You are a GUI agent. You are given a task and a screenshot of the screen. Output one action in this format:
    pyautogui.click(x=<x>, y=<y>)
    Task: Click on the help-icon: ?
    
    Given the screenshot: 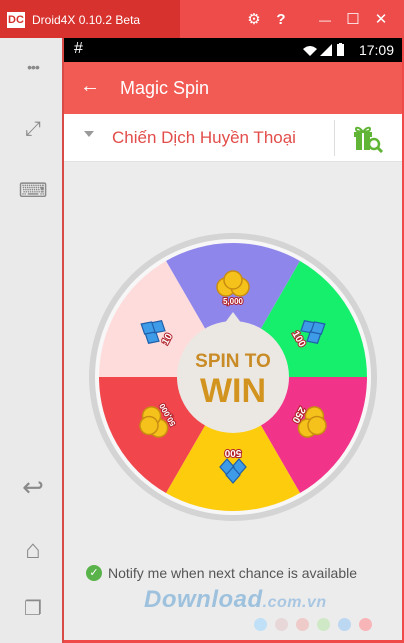 What is the action you would take?
    pyautogui.click(x=281, y=19)
    